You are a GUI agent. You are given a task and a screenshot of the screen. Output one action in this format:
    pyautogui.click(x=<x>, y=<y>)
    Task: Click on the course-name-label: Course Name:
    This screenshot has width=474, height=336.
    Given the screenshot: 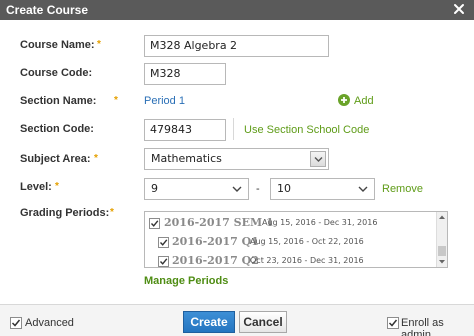 What is the action you would take?
    pyautogui.click(x=57, y=45)
    